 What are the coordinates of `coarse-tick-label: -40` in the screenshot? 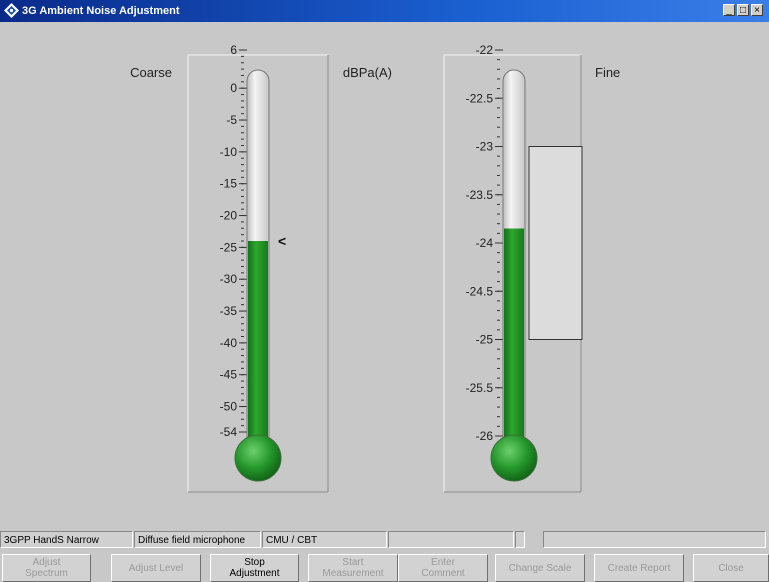 It's located at (229, 343).